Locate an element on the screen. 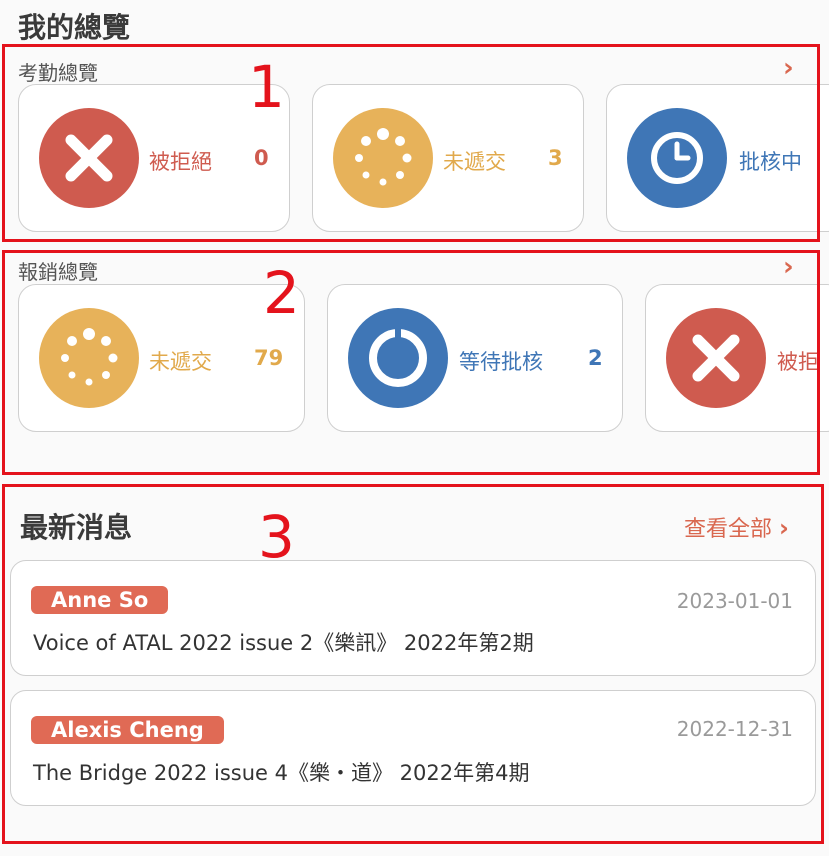 This screenshot has height=856, width=829. annotation-number-1: 1 is located at coordinates (266, 87).